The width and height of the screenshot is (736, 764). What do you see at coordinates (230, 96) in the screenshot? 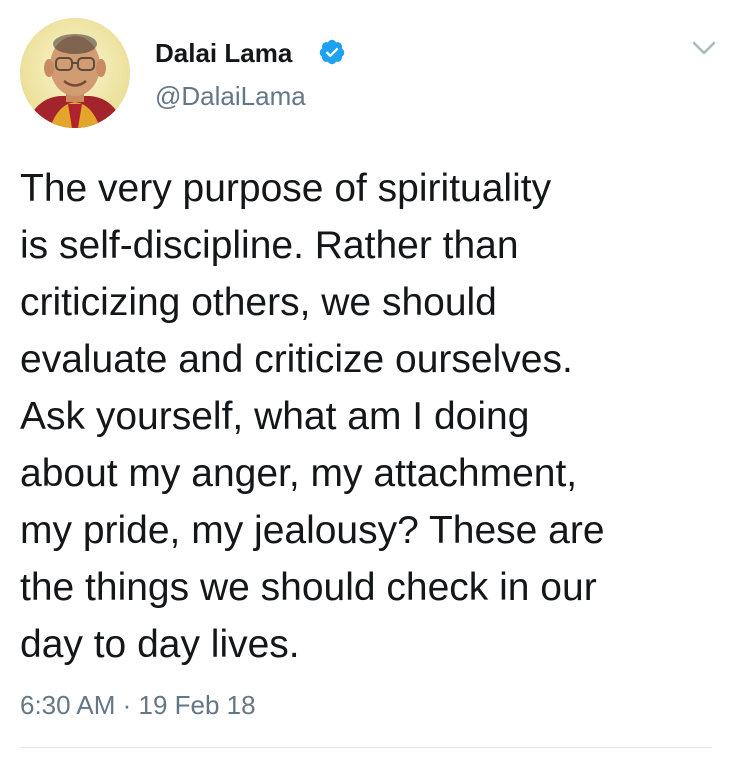
I see `author-handle: @DalaiLama` at bounding box center [230, 96].